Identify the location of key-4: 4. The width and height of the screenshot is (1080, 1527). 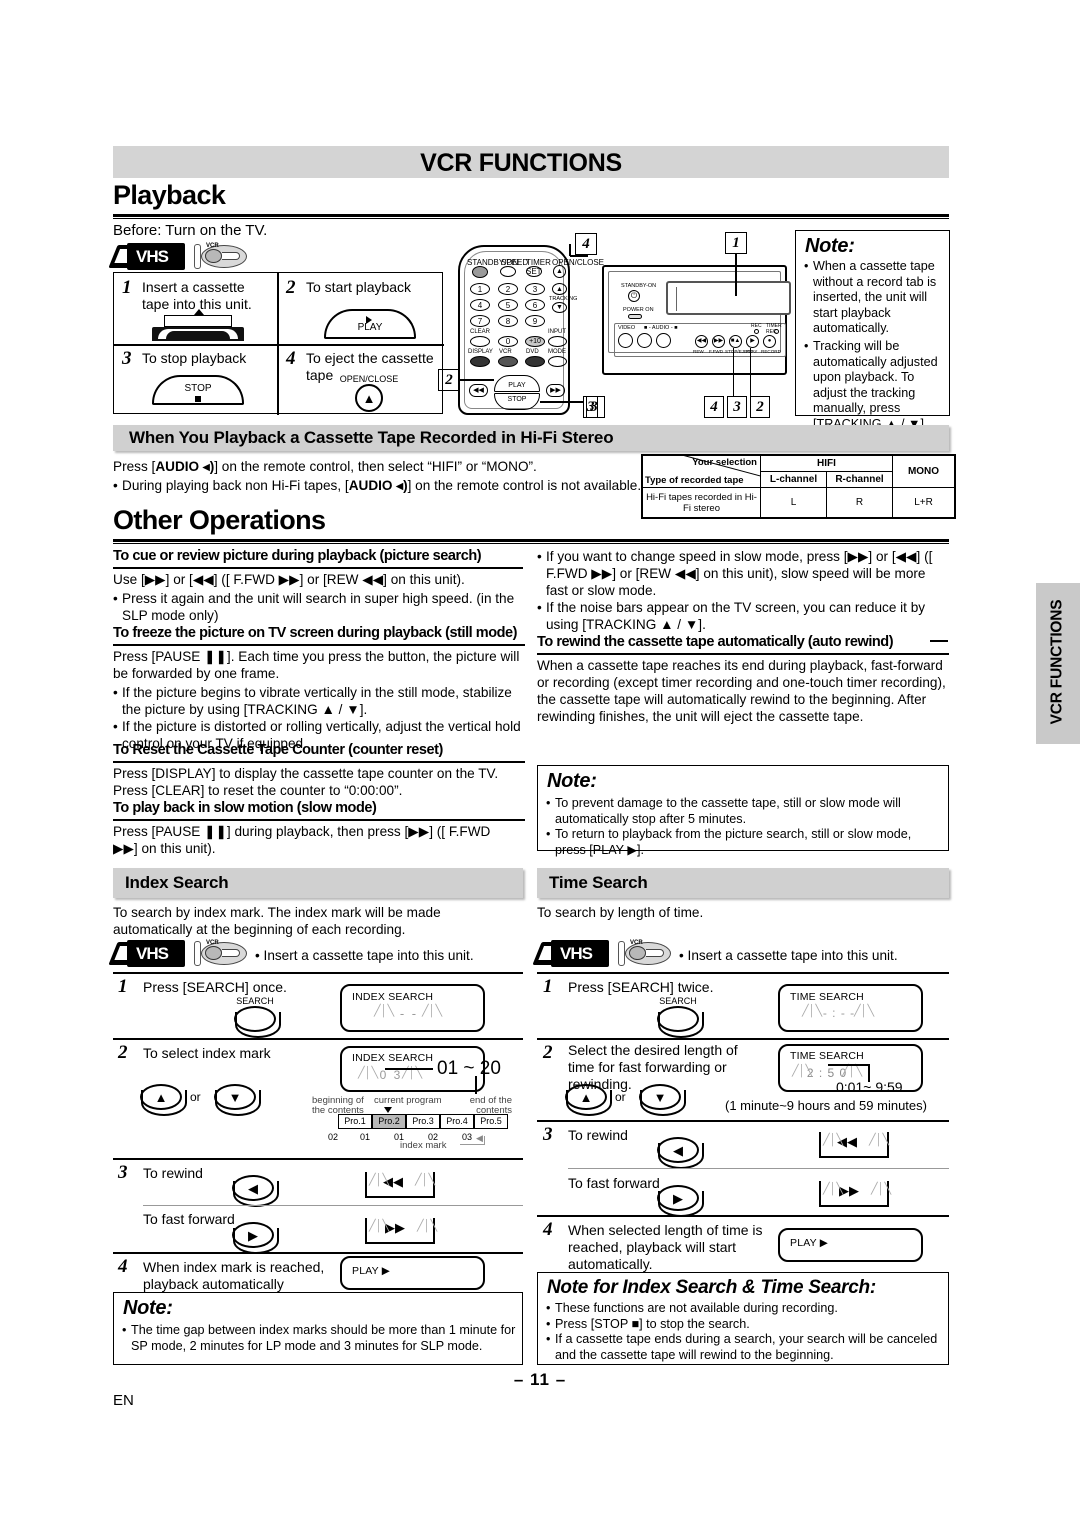
(480, 305).